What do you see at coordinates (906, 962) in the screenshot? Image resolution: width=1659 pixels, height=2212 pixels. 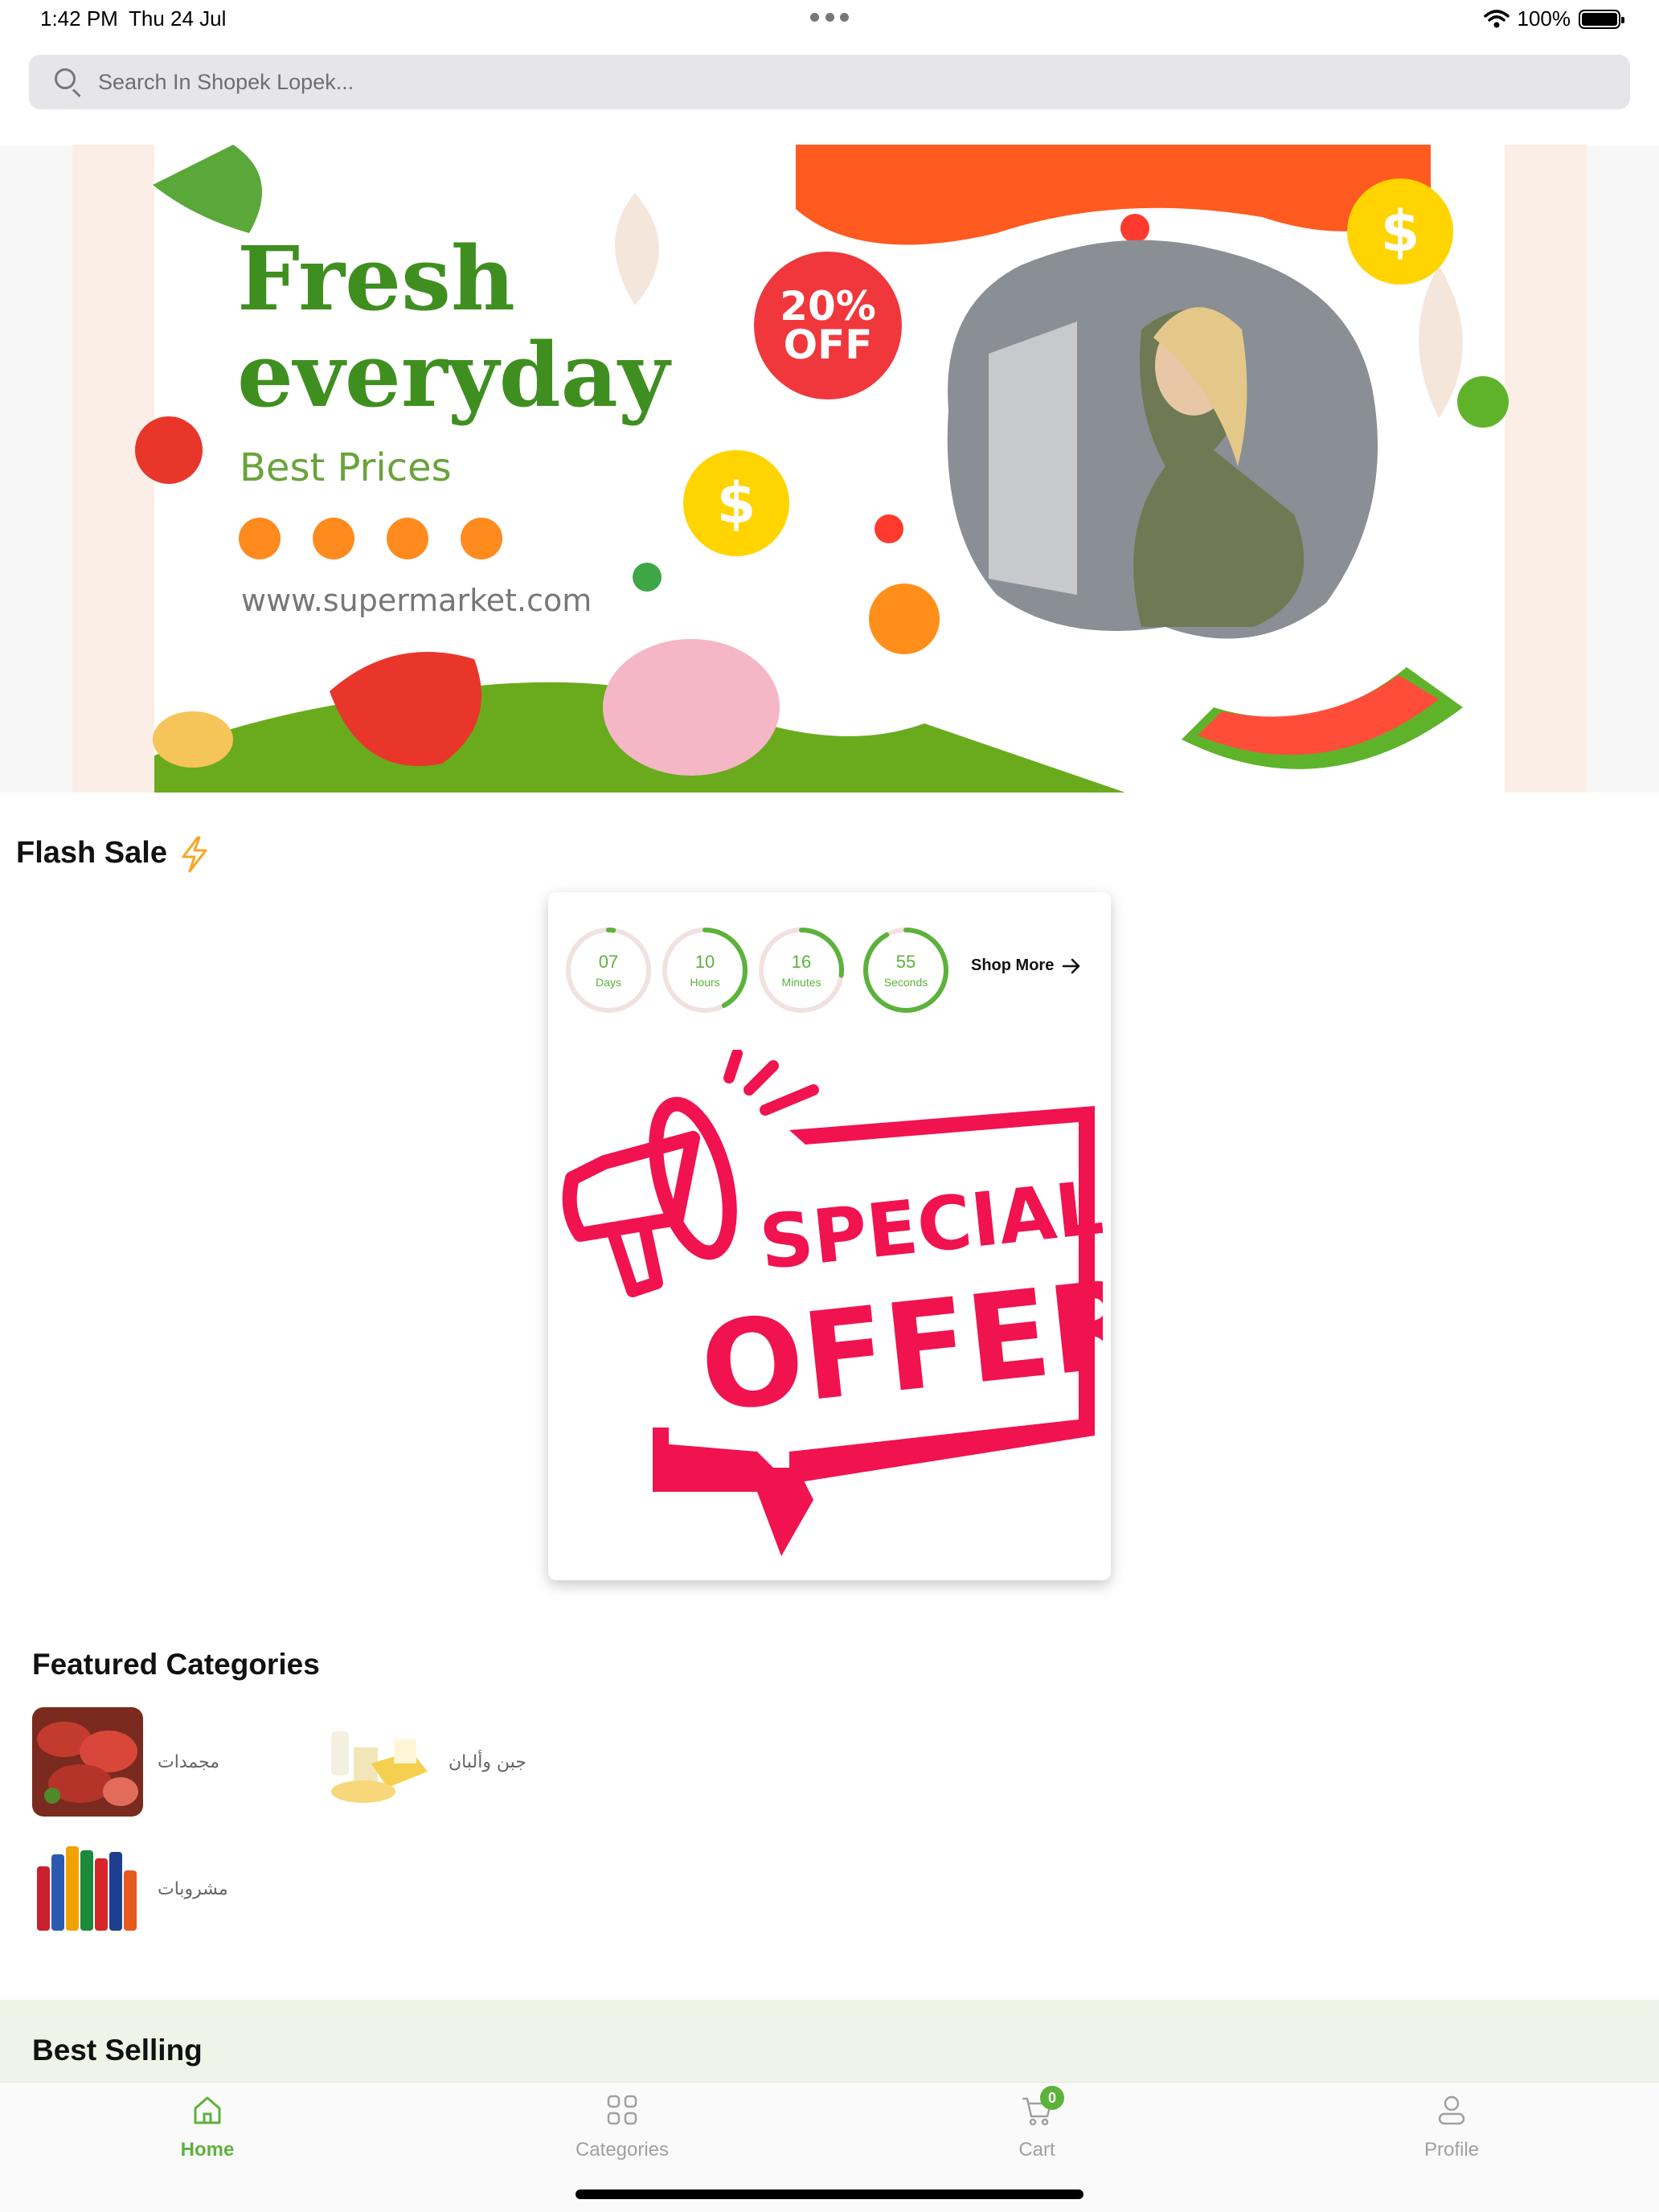 I see `timer-seconds-value: 55` at bounding box center [906, 962].